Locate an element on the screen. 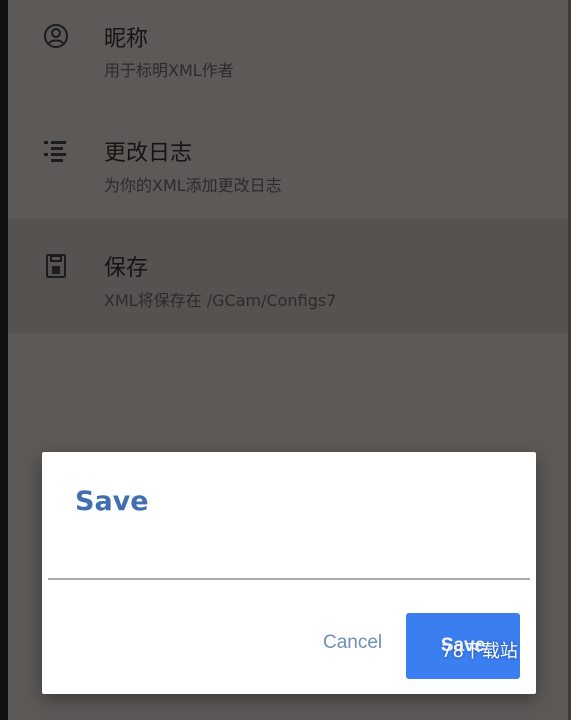 Image resolution: width=571 pixels, height=720 pixels. setting-title: 更改日志 is located at coordinates (148, 153).